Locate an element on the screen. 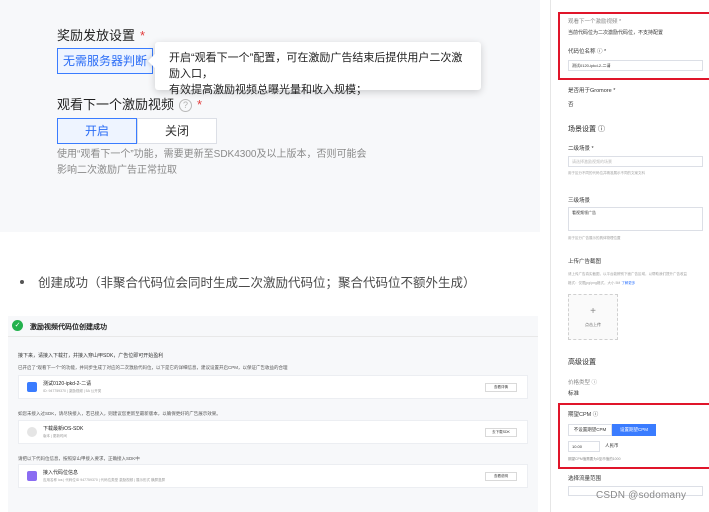  bullet-dot is located at coordinates (22, 282).